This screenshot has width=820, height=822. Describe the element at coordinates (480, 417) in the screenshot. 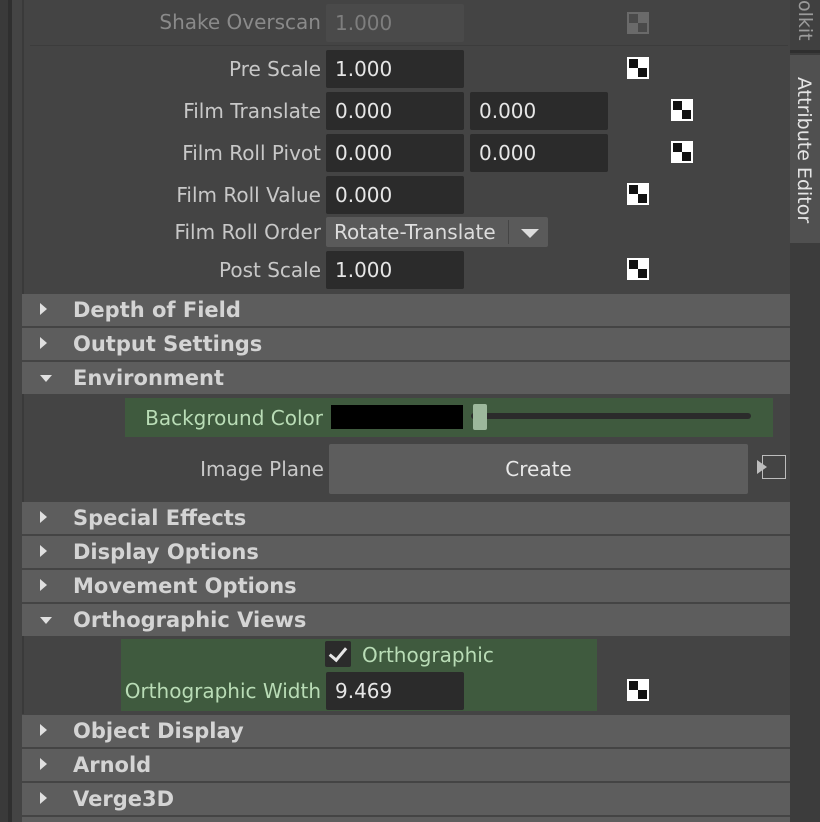

I see `slider-handle` at that location.